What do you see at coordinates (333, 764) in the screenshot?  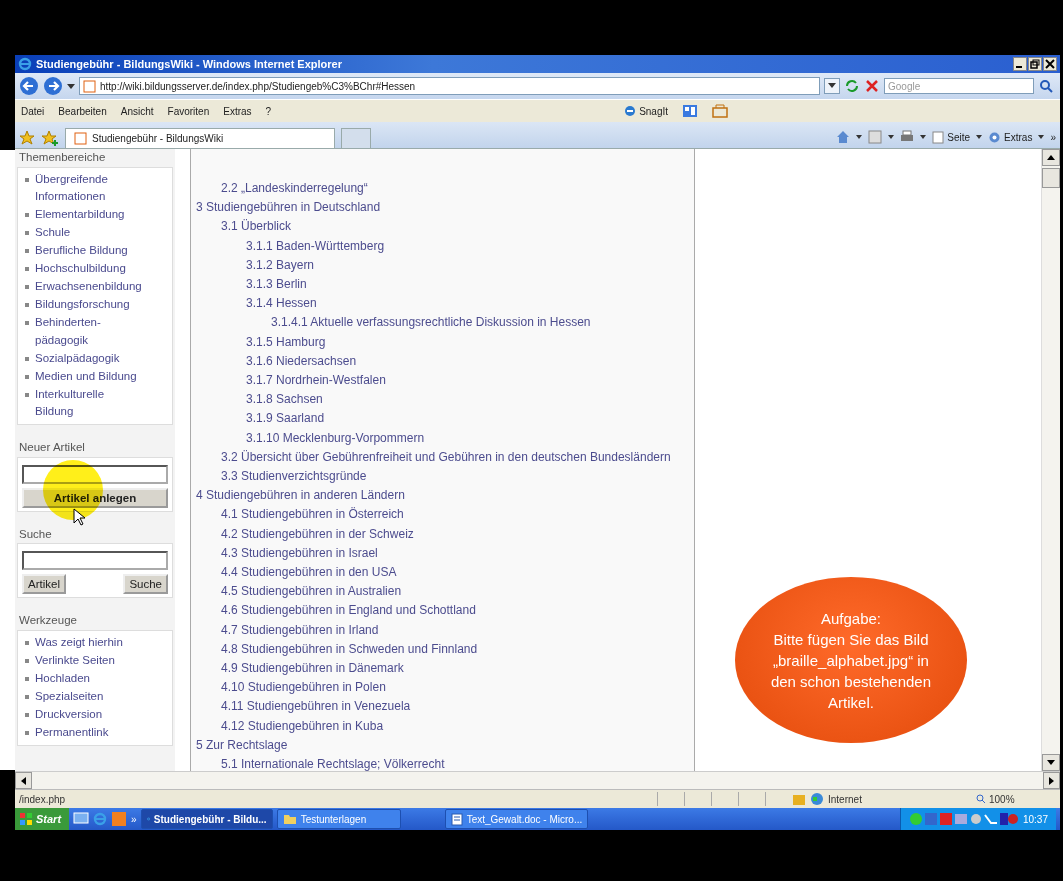 I see `toc-link: 5.1 Internationale Rechtslage; Völkerrecht` at bounding box center [333, 764].